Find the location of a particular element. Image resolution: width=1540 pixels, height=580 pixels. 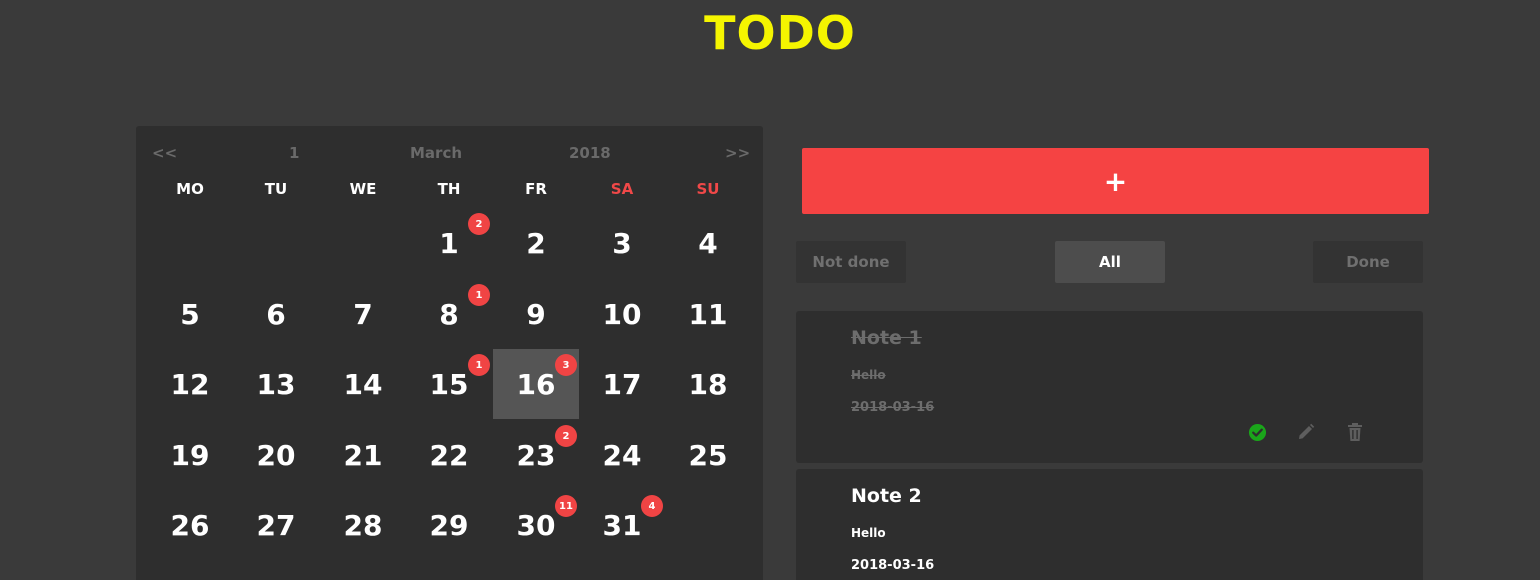

day-number: 14 is located at coordinates (363, 384).